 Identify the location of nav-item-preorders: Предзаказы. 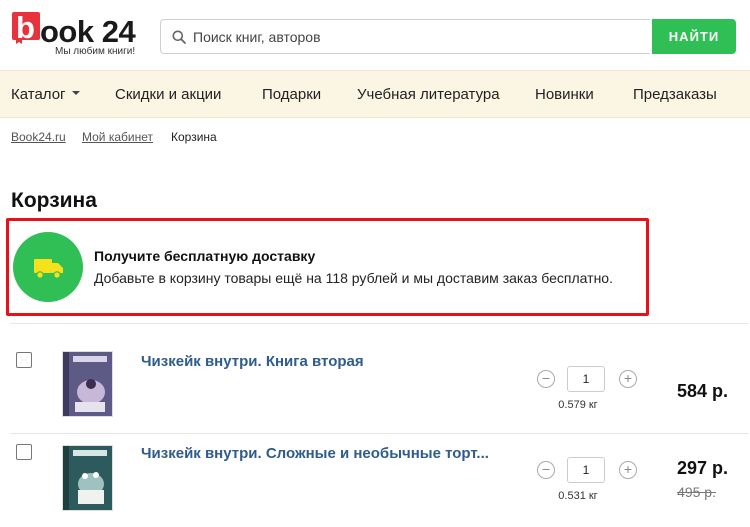
(675, 94).